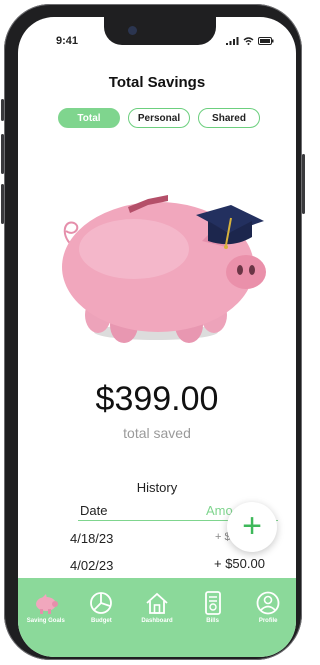  I want to click on history-row-2-date: 4/02/23, so click(92, 565).